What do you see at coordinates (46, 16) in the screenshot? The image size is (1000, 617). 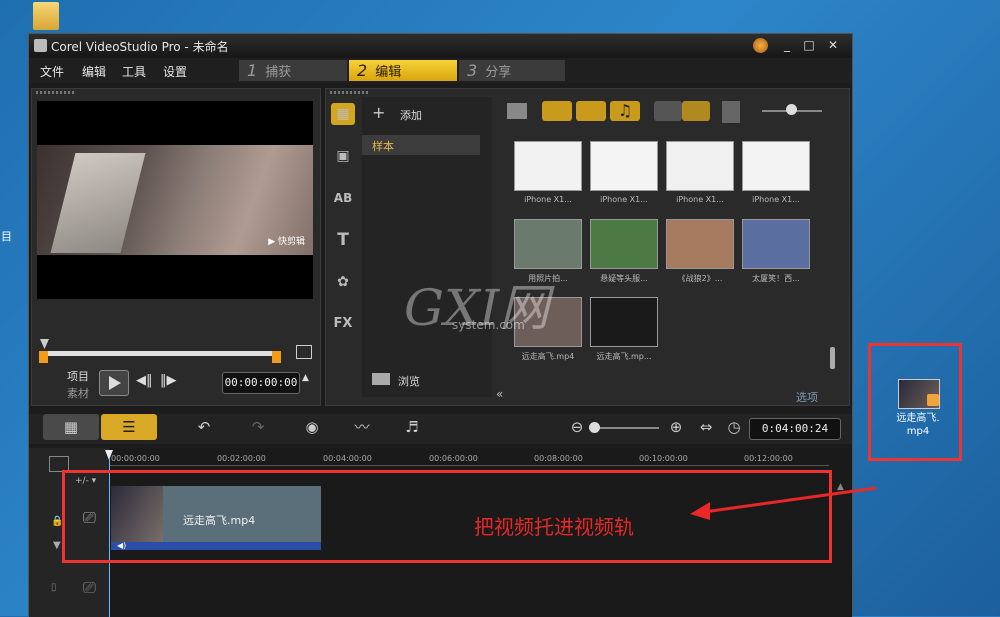 I see `desktop-folder-icon` at bounding box center [46, 16].